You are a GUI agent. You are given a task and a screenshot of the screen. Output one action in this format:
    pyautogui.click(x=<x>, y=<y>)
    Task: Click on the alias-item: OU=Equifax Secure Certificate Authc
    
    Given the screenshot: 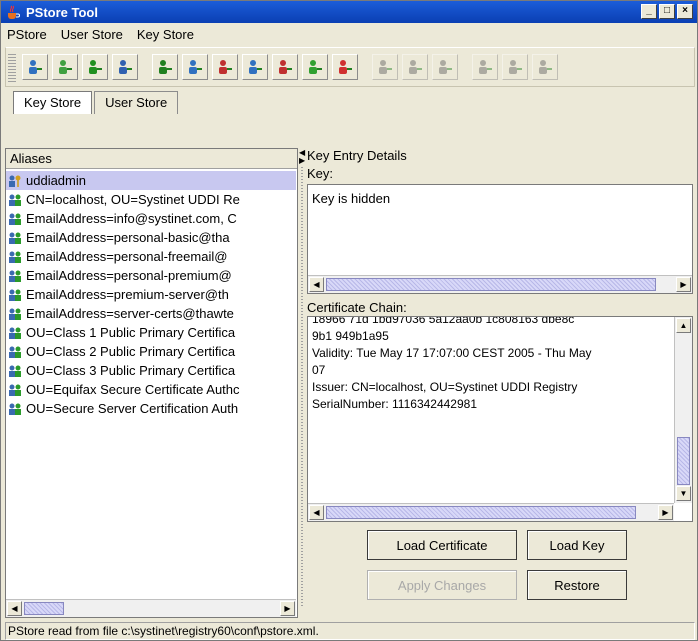 What is the action you would take?
    pyautogui.click(x=151, y=389)
    